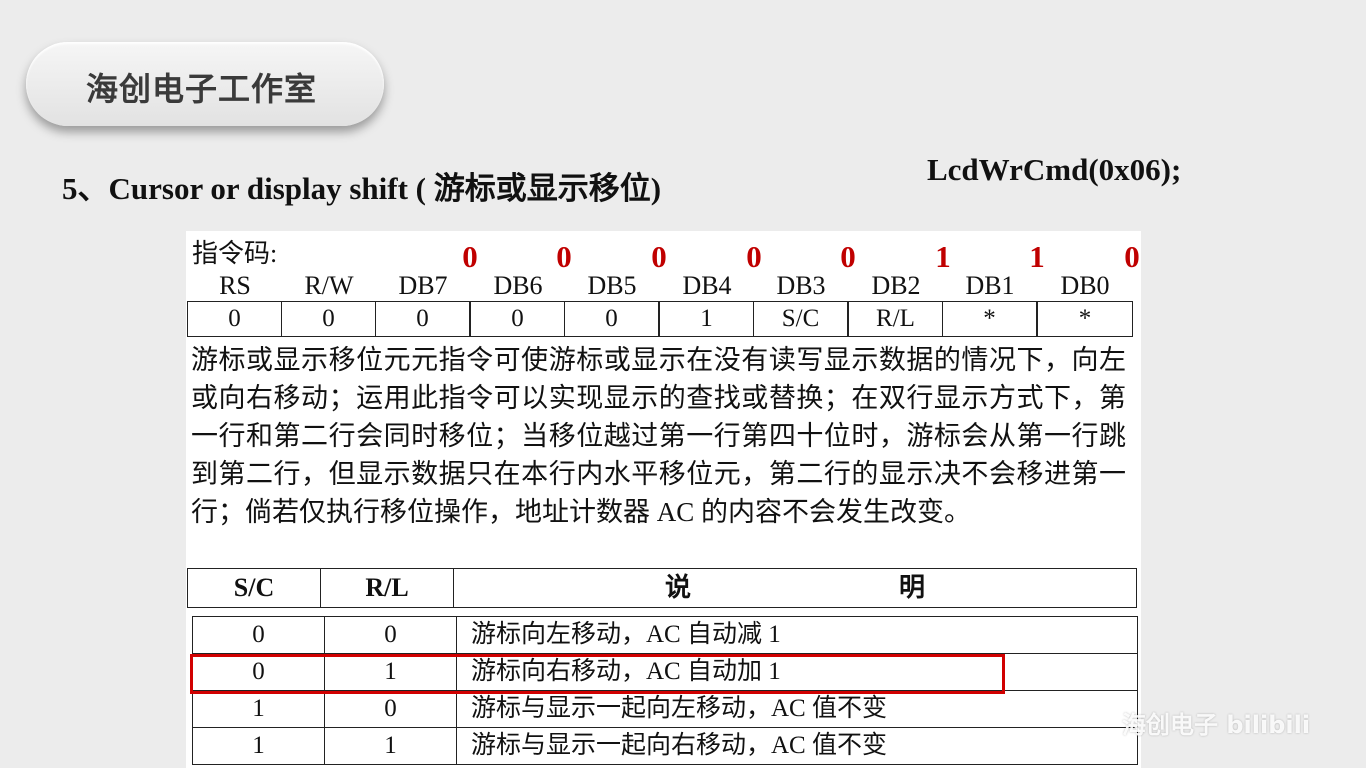 The width and height of the screenshot is (1366, 768). I want to click on row1-rl: 0, so click(390, 635).